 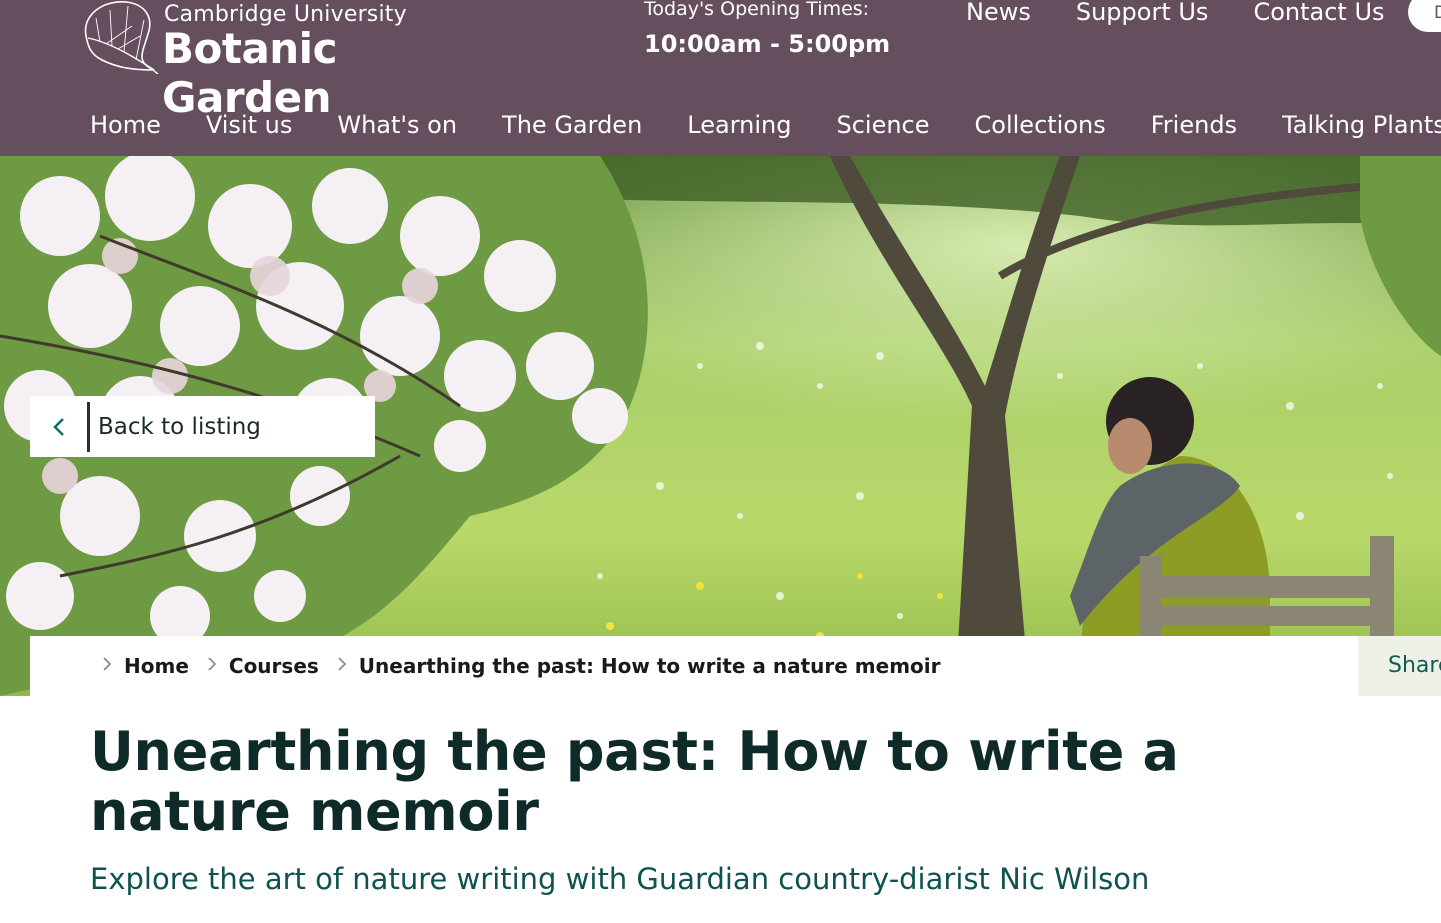 I want to click on utility-nav-support-us: Support Us, so click(x=1142, y=12).